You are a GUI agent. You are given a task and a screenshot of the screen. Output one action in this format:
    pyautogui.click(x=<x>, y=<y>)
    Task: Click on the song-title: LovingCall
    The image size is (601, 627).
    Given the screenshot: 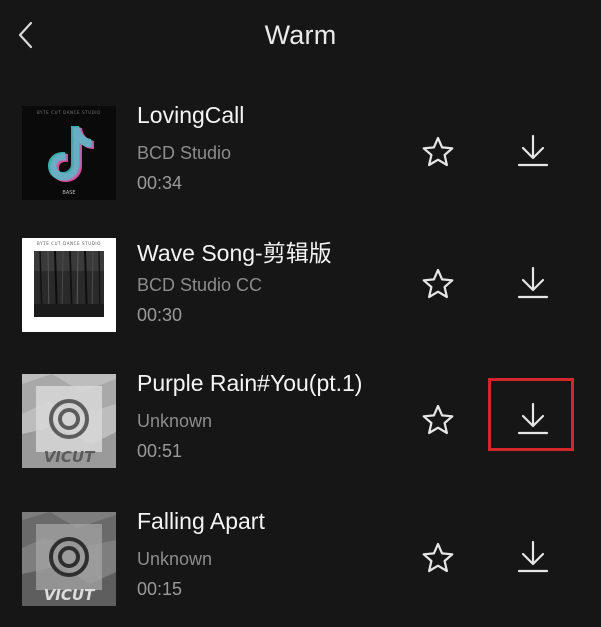 What is the action you would take?
    pyautogui.click(x=191, y=115)
    